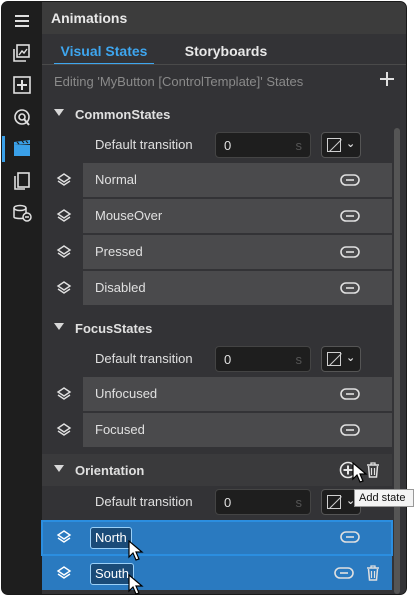  I want to click on resources-icon, so click(22, 117).